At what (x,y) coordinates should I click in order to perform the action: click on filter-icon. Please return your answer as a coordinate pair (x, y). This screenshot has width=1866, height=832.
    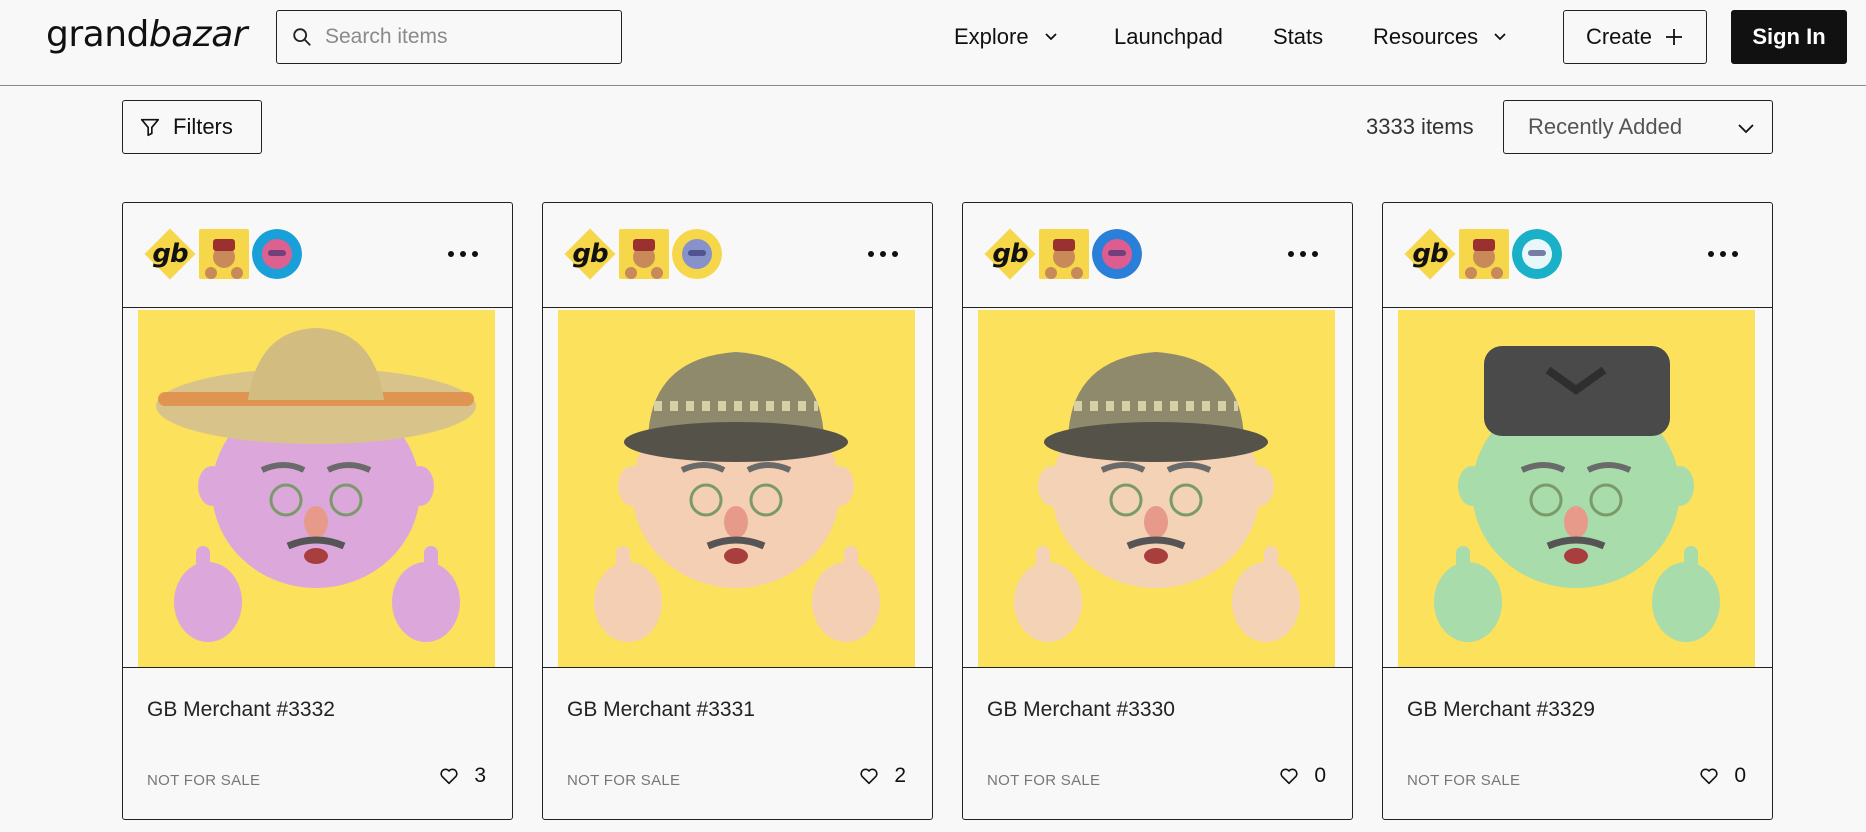
    Looking at the image, I should click on (150, 127).